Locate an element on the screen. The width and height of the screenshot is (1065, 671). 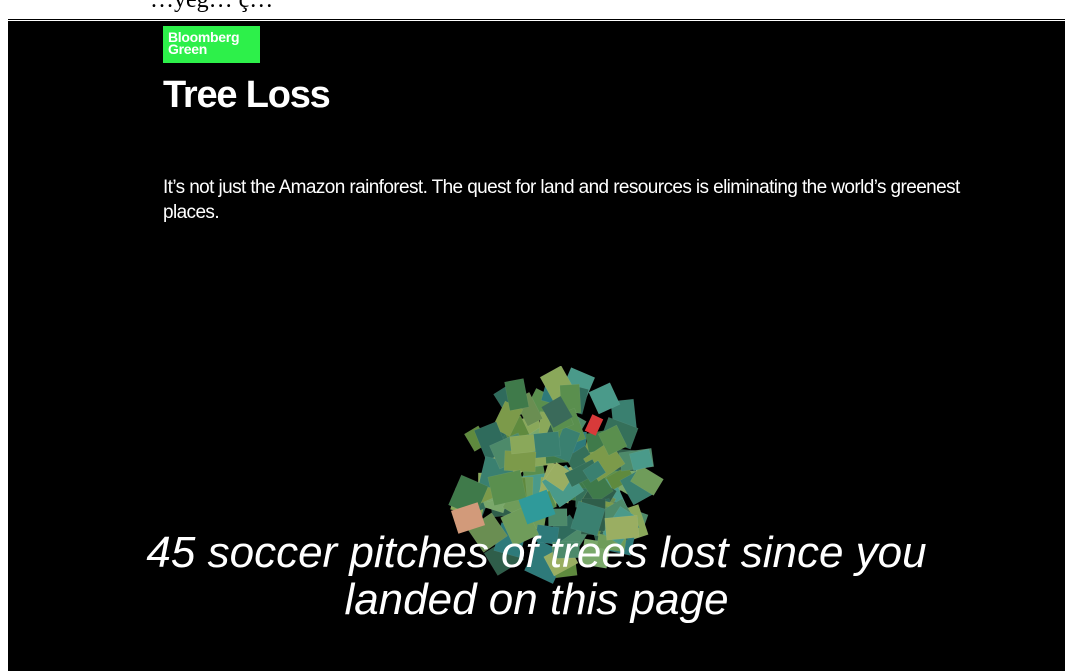
page-title: Tree Loss is located at coordinates (247, 95).